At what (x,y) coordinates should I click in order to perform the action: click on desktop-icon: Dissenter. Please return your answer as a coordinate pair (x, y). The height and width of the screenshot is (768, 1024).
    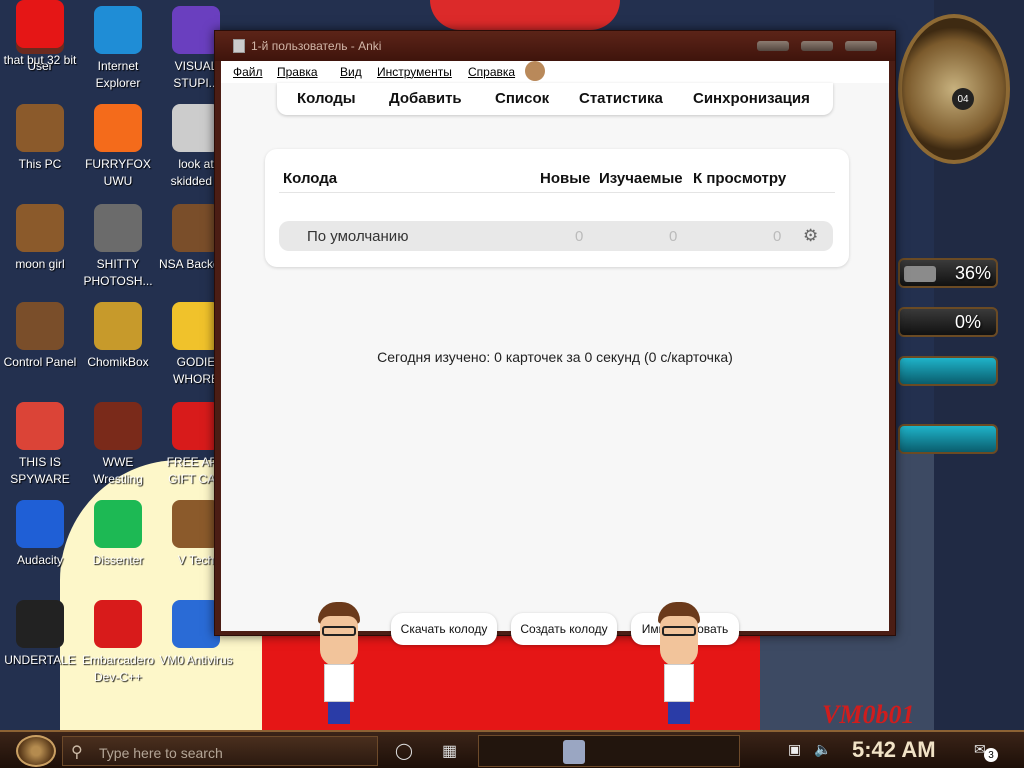
    Looking at the image, I should click on (118, 534).